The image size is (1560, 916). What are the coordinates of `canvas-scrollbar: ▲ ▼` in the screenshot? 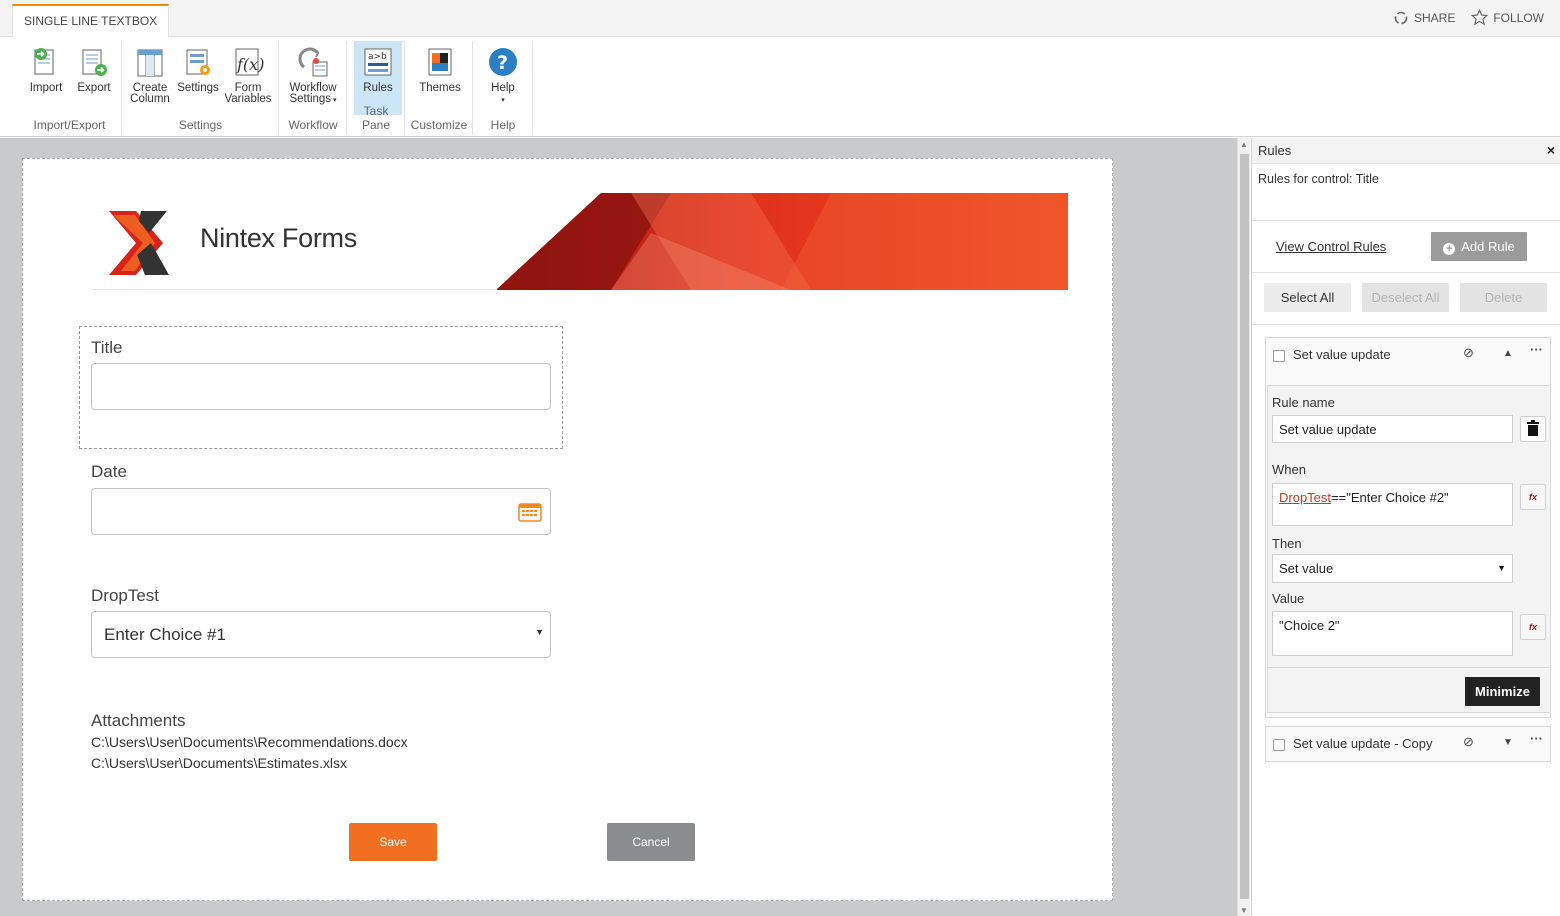 It's located at (1243, 527).